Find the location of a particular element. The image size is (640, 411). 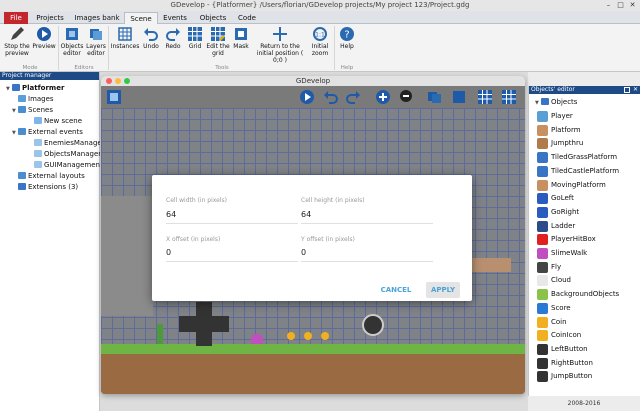

tab-objects: Objects is located at coordinates (213, 18).